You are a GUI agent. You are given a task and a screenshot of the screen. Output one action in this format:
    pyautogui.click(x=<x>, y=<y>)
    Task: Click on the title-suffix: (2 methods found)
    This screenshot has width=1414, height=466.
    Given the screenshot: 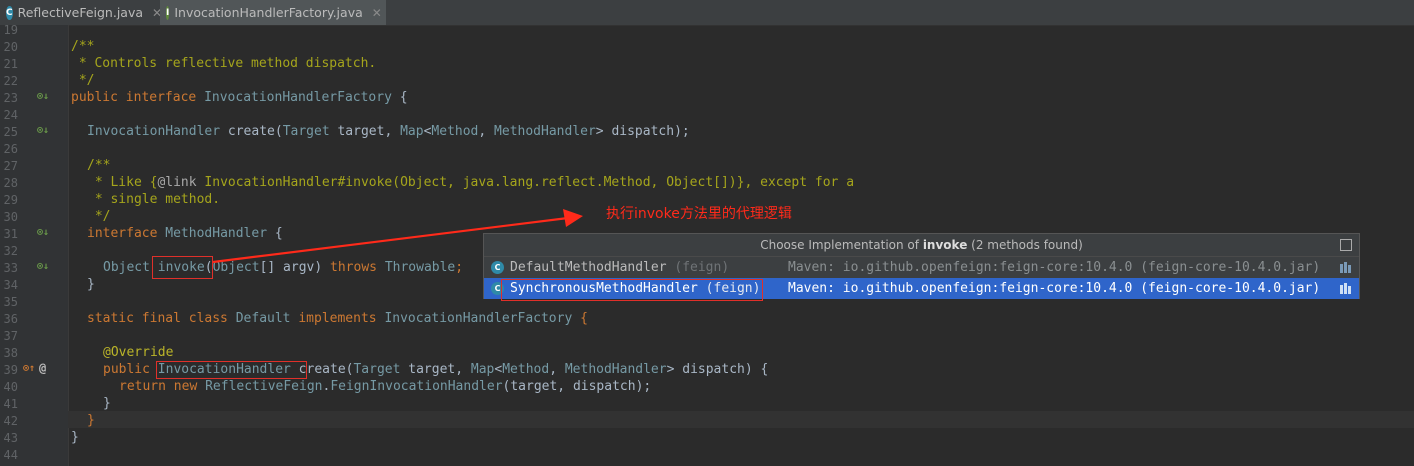 What is the action you would take?
    pyautogui.click(x=1025, y=245)
    